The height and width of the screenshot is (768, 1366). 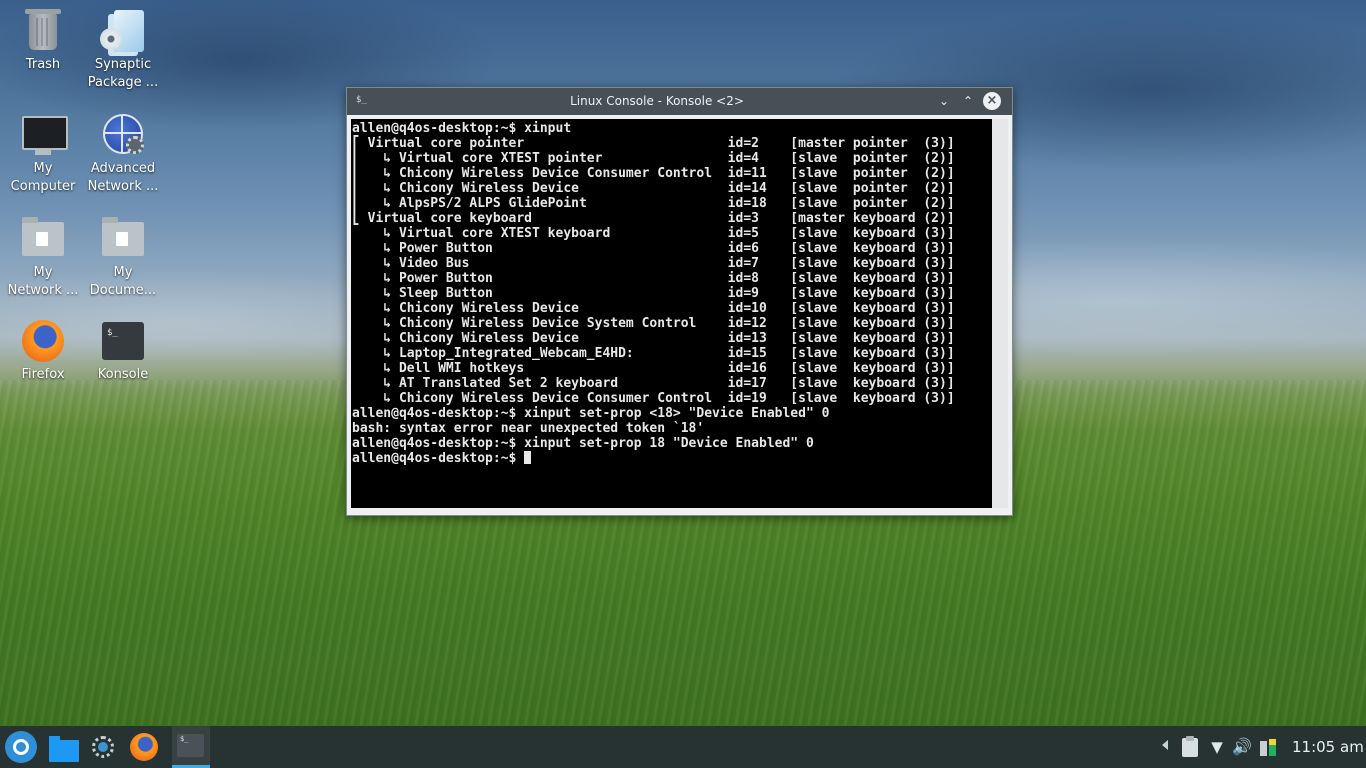 What do you see at coordinates (653, 248) in the screenshot?
I see `terminal-line: ↳ Power Button id=6 [slave keyboard (3)]` at bounding box center [653, 248].